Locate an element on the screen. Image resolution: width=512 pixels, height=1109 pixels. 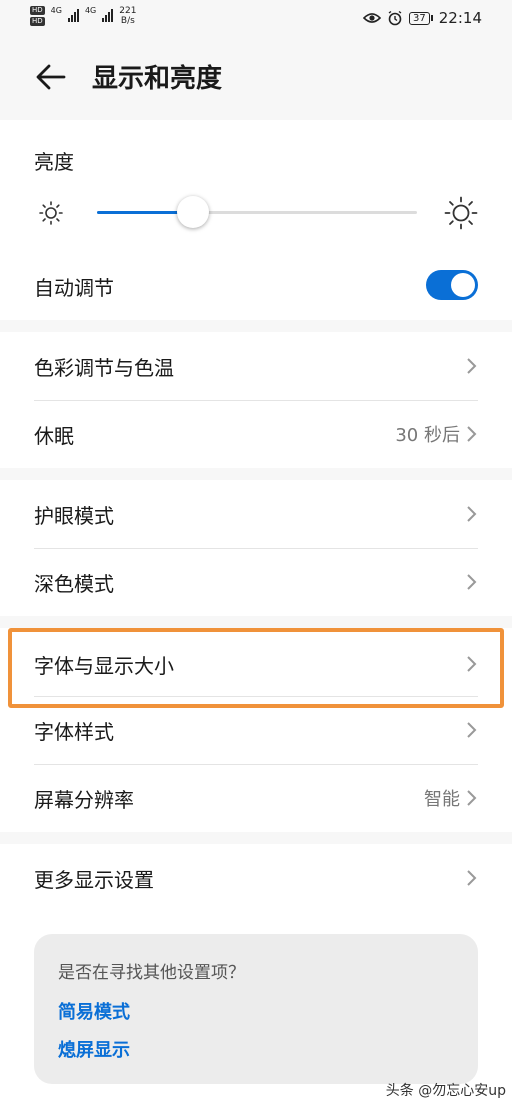
page-title: 显示和亮度 is located at coordinates (157, 79).